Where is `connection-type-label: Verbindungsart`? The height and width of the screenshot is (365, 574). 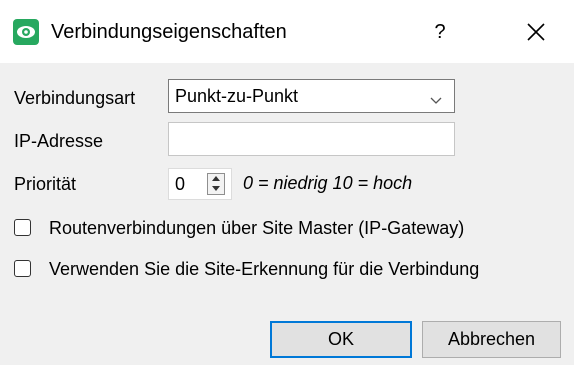 connection-type-label: Verbindungsart is located at coordinates (75, 98).